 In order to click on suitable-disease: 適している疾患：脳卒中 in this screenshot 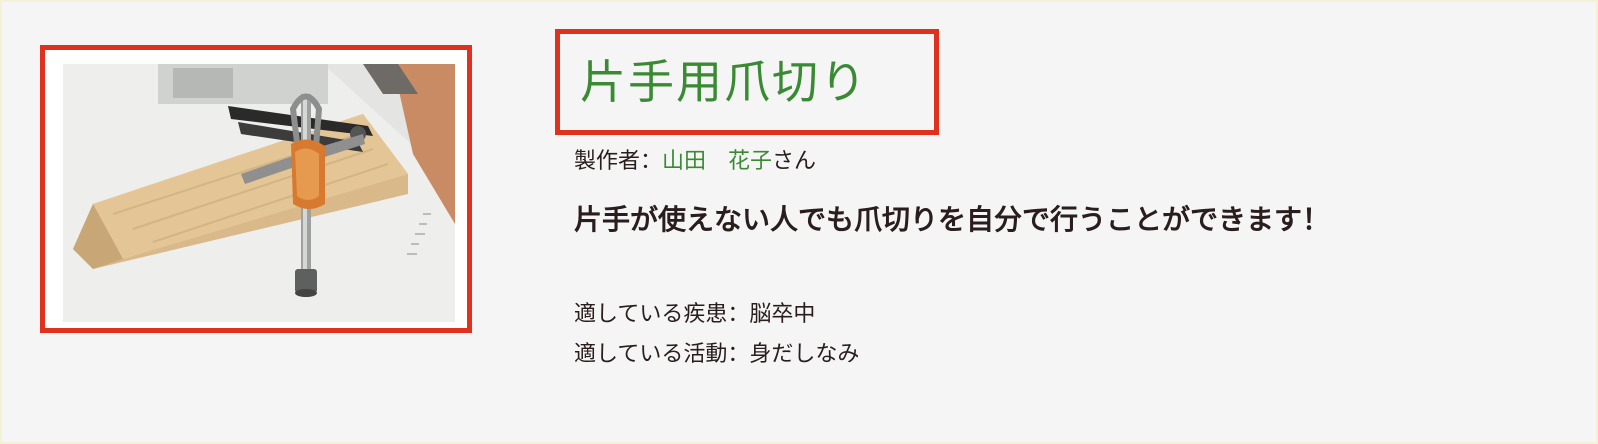, I will do `click(694, 315)`.